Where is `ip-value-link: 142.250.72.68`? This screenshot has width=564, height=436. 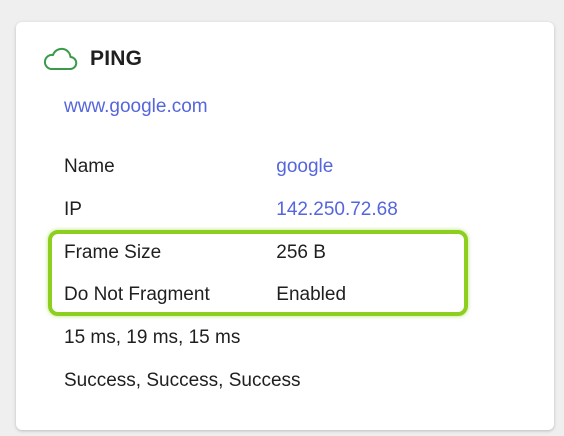
ip-value-link: 142.250.72.68 is located at coordinates (337, 210).